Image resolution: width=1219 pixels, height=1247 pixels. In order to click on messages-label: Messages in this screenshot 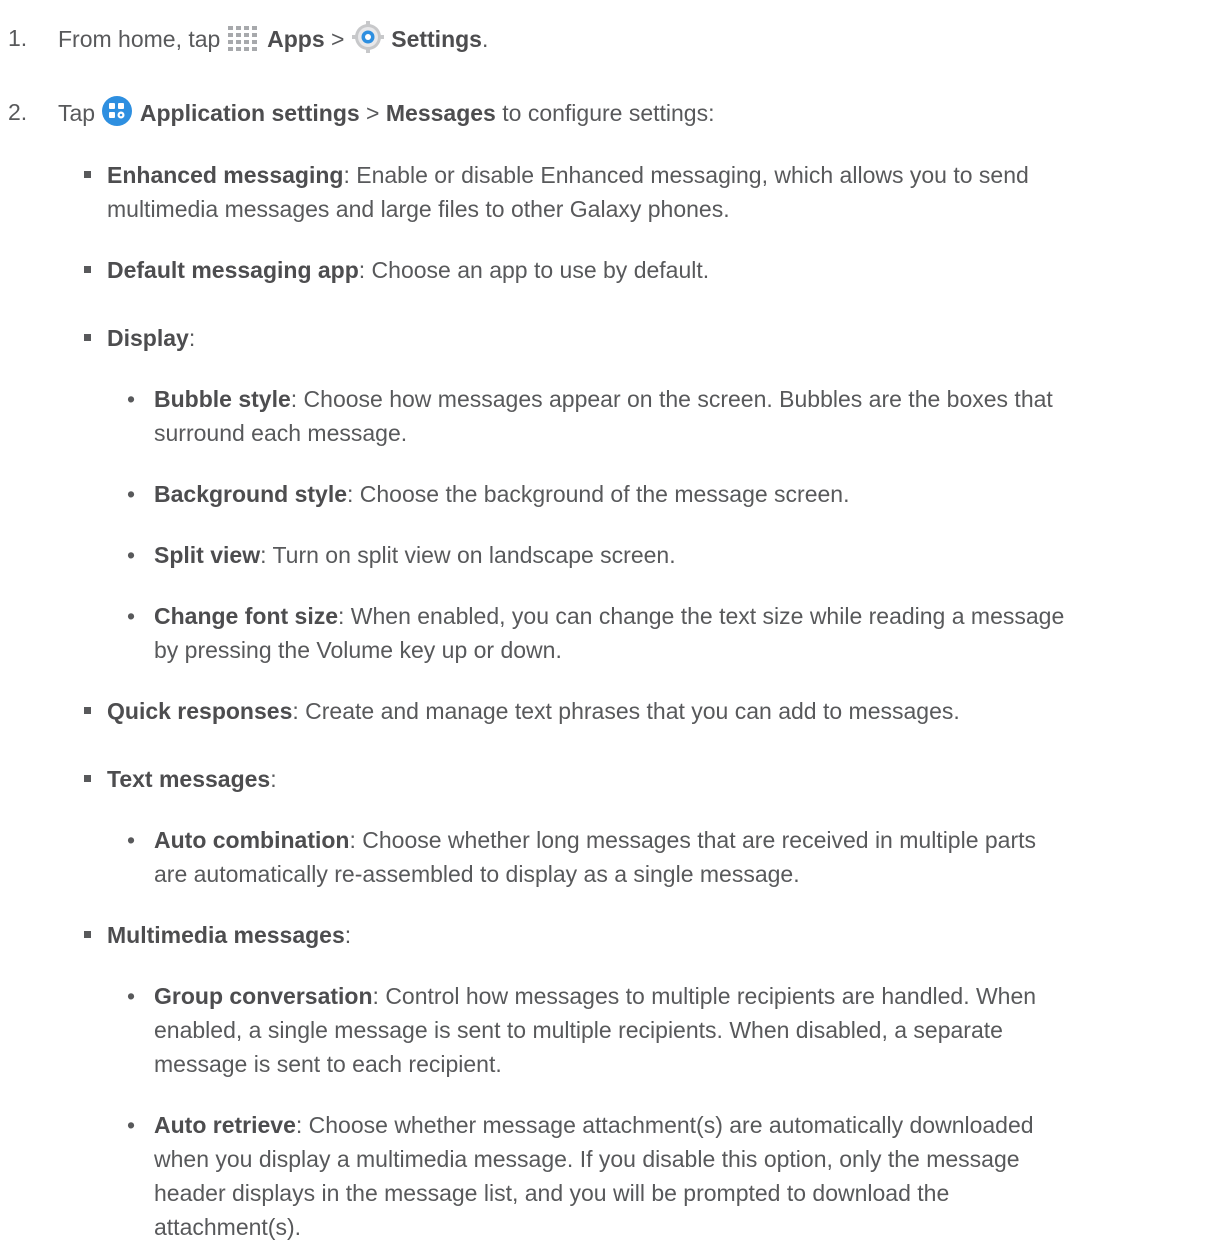, I will do `click(440, 113)`.